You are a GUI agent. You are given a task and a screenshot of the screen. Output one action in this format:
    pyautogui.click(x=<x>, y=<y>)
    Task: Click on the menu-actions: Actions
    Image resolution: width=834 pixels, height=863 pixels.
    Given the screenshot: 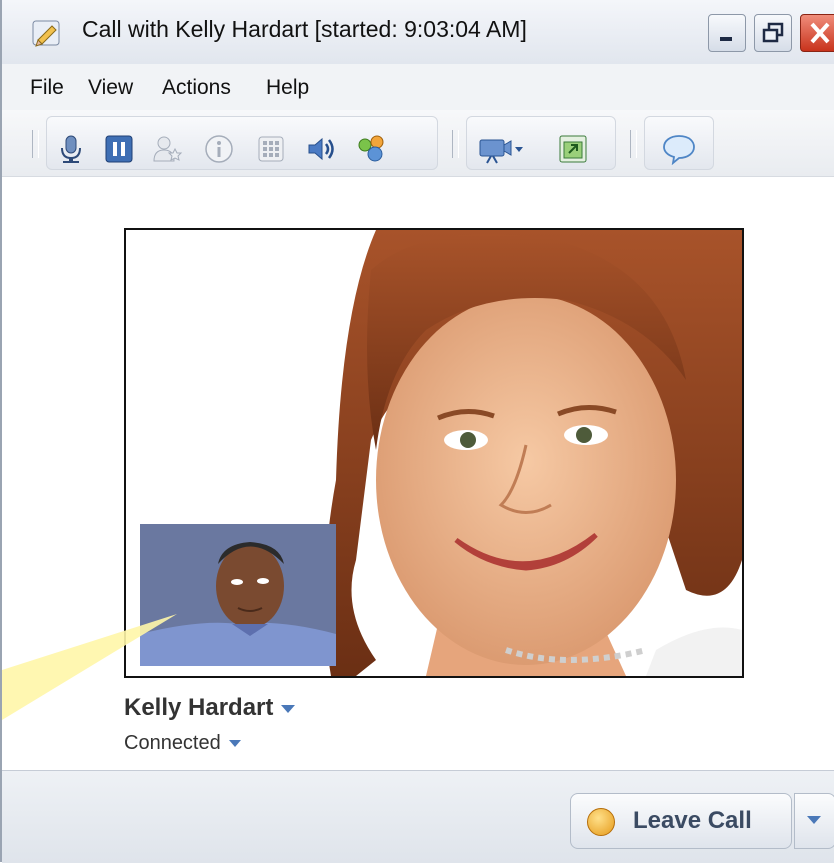 What is the action you would take?
    pyautogui.click(x=196, y=88)
    